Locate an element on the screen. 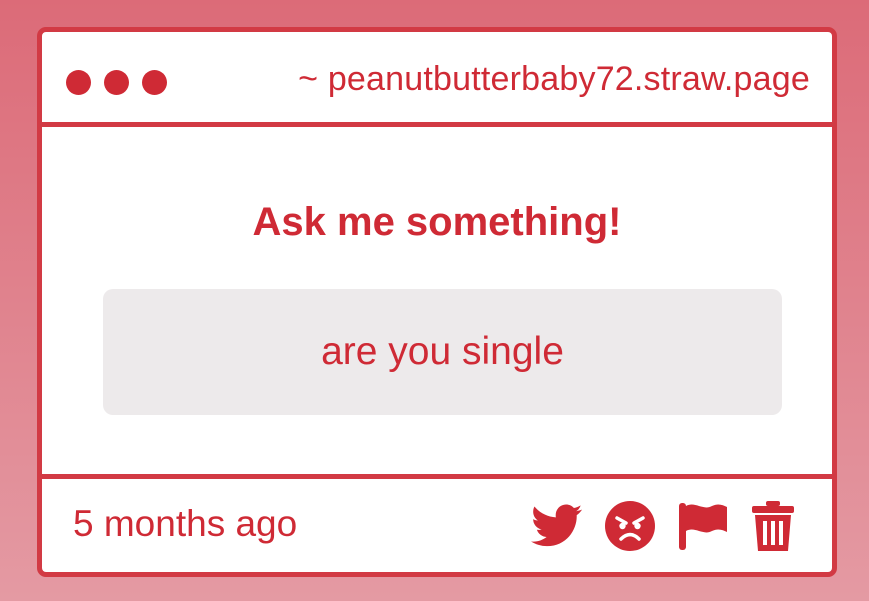  flag-icon is located at coordinates (703, 526).